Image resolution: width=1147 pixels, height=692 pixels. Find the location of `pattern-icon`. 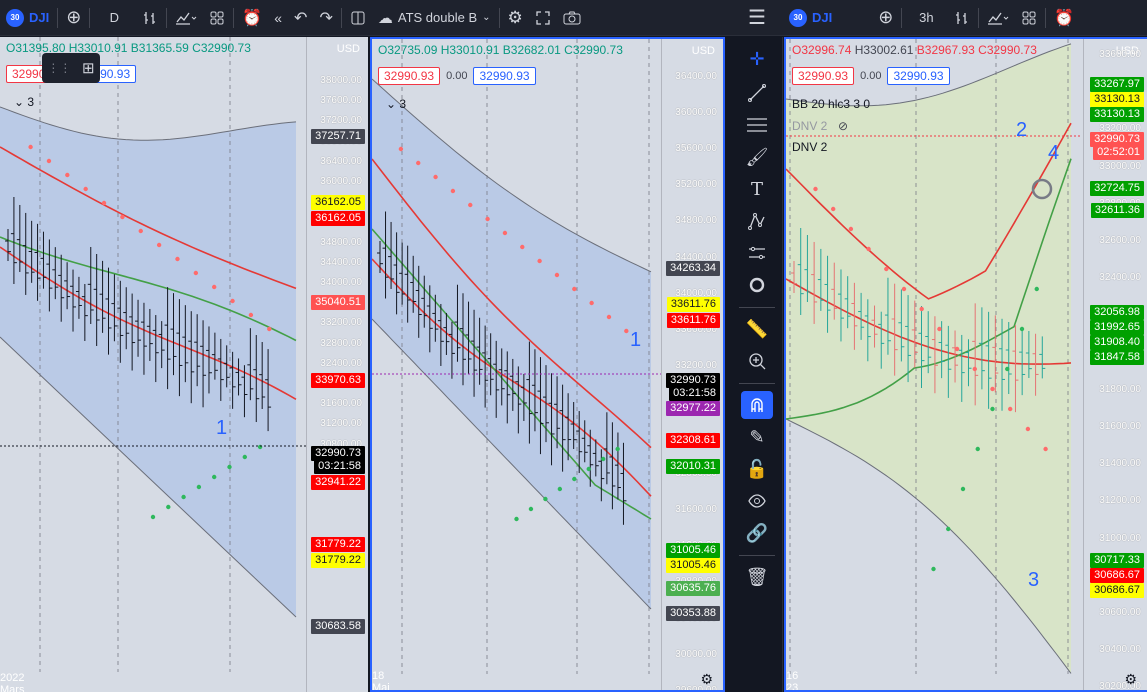

pattern-icon is located at coordinates (757, 221).